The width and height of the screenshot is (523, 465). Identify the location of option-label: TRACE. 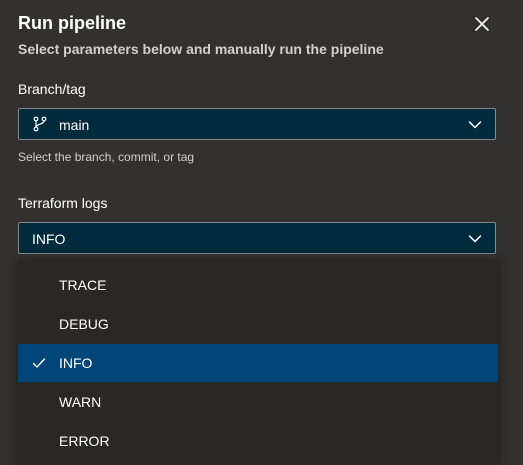
(83, 285).